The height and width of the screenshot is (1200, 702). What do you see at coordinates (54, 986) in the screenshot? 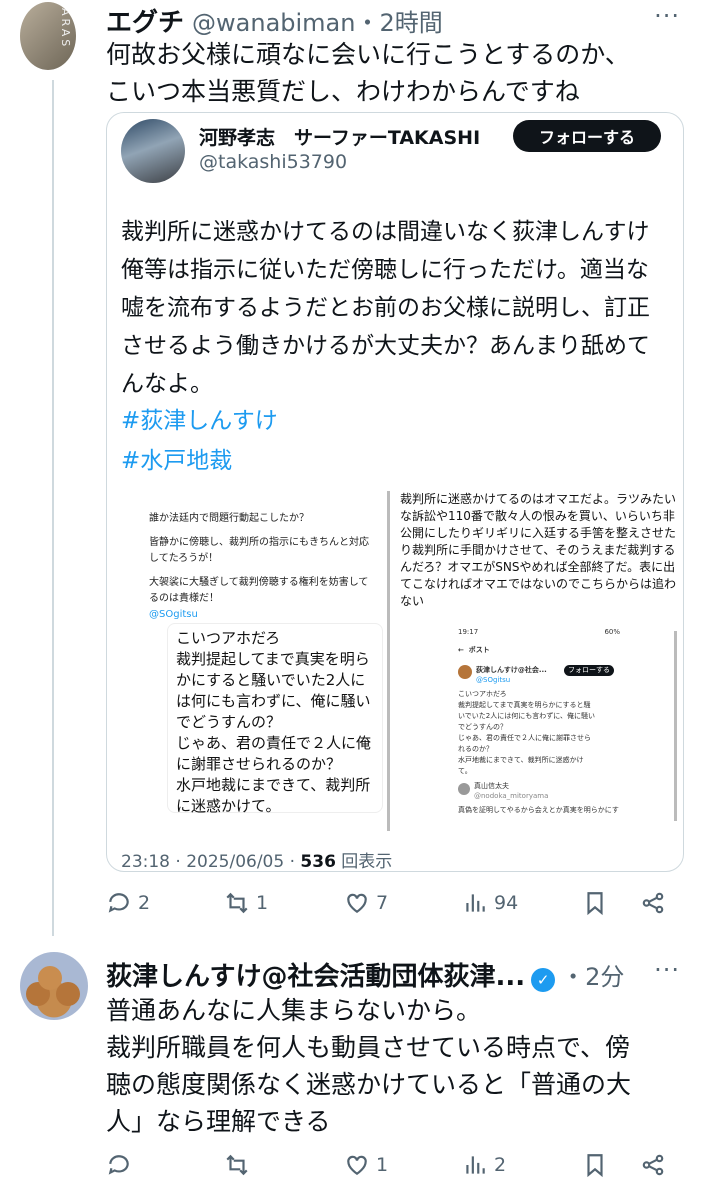
I see `avatar` at bounding box center [54, 986].